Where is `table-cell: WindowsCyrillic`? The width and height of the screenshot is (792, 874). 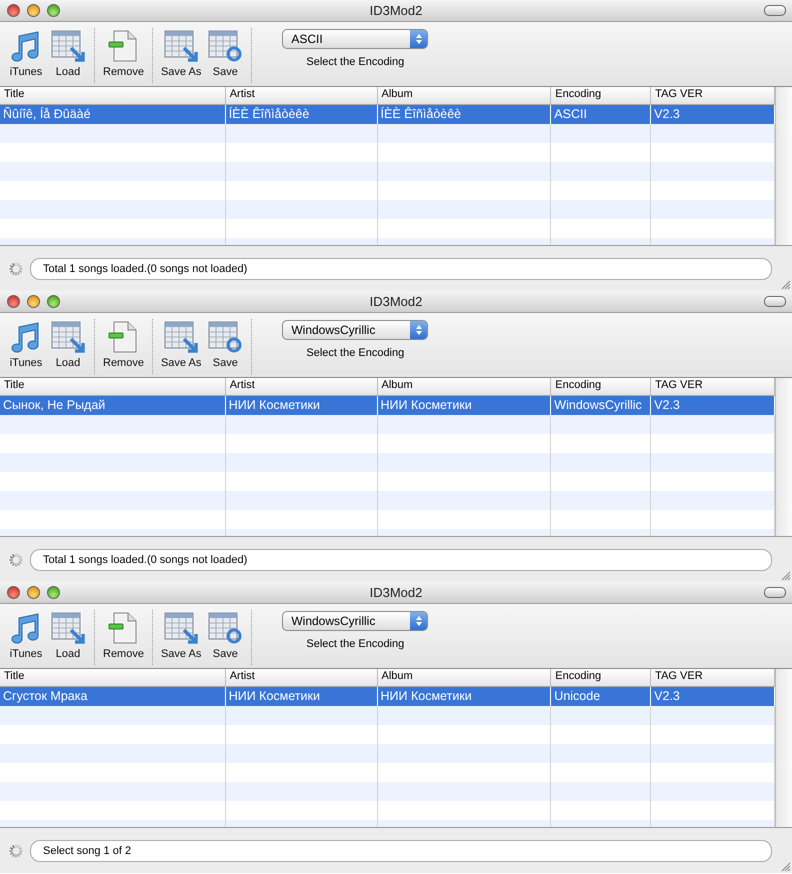
table-cell: WindowsCyrillic is located at coordinates (598, 405).